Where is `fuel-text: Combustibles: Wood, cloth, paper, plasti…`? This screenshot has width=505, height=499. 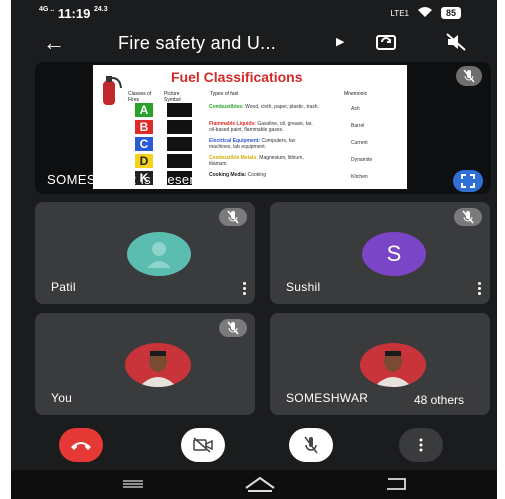
fuel-text: Combustibles: Wood, cloth, paper, plasti… is located at coordinates (264, 107).